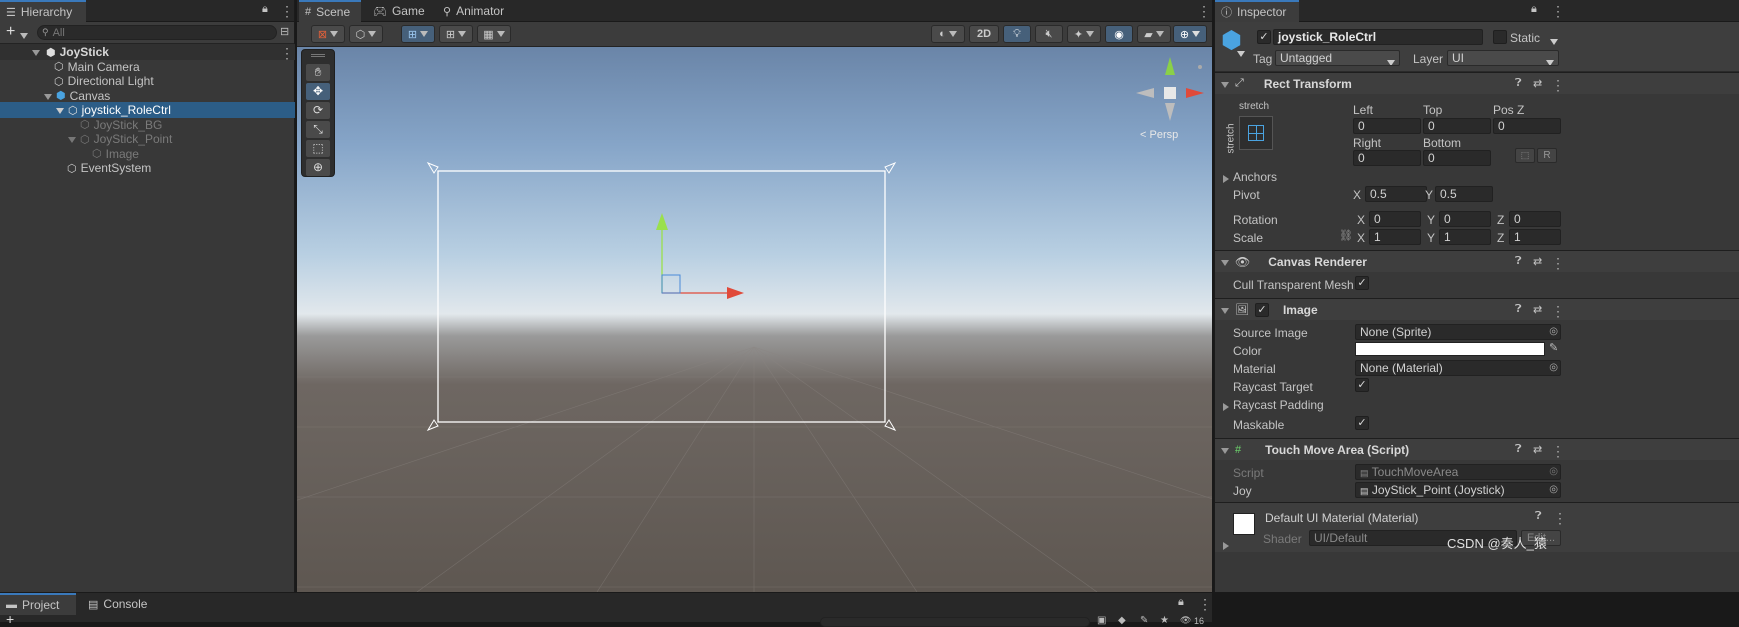  I want to click on tab-console: ▤ Console, so click(118, 604).